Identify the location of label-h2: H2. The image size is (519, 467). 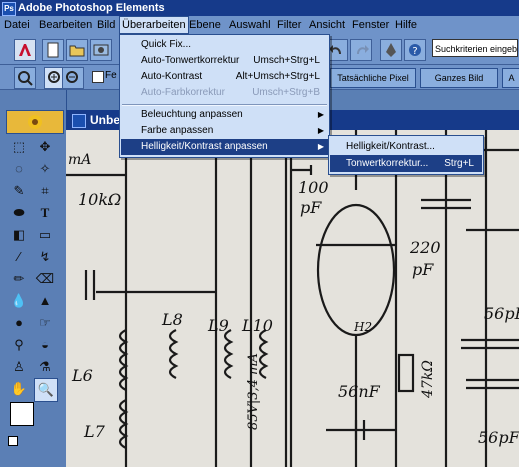
(363, 327).